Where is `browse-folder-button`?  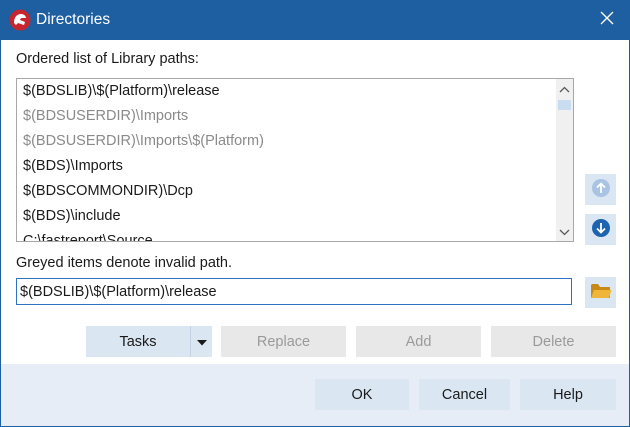
browse-folder-button is located at coordinates (600, 292).